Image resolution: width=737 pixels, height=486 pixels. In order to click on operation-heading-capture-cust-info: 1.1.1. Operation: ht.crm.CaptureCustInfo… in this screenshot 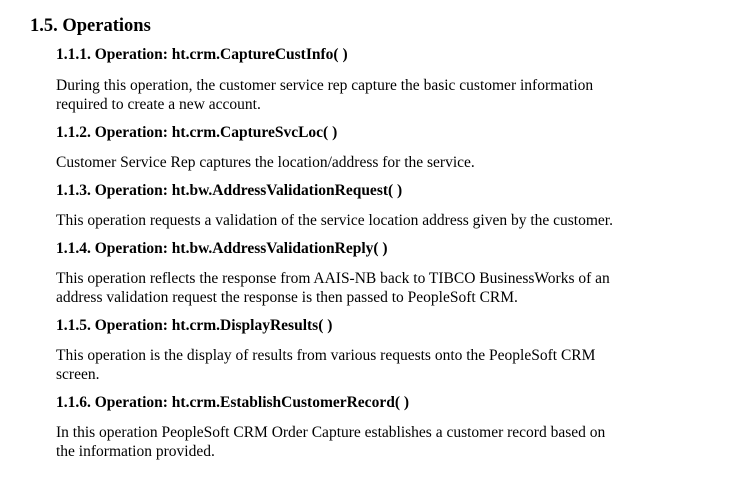, I will do `click(202, 54)`.